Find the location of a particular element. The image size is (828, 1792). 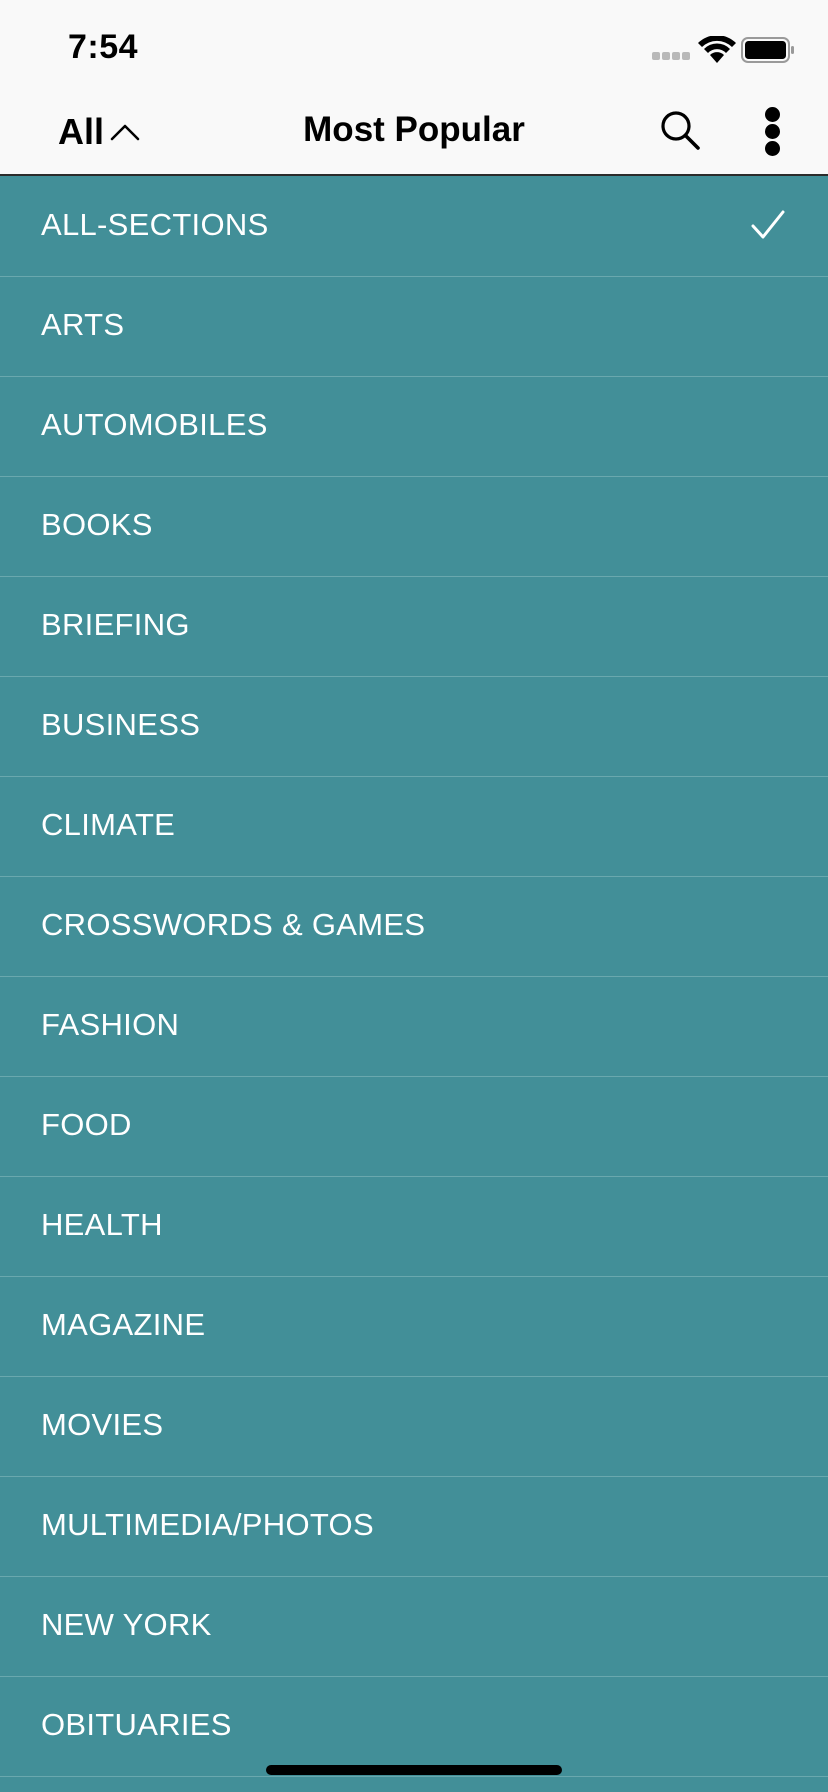

status-bar: 7:54 is located at coordinates (414, 44).